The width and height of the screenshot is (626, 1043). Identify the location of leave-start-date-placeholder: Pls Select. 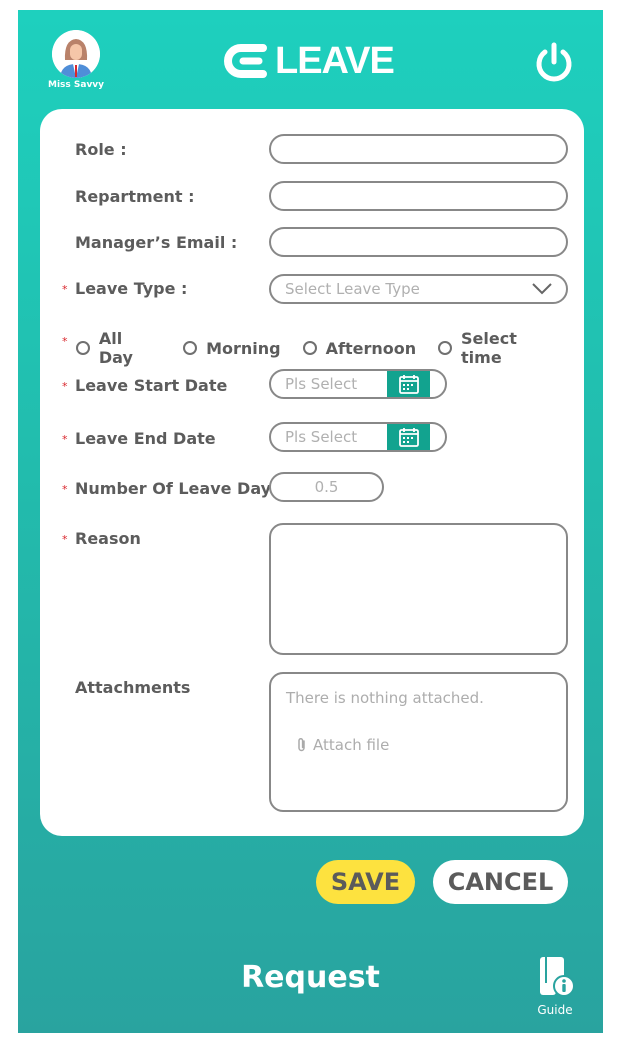
(321, 384).